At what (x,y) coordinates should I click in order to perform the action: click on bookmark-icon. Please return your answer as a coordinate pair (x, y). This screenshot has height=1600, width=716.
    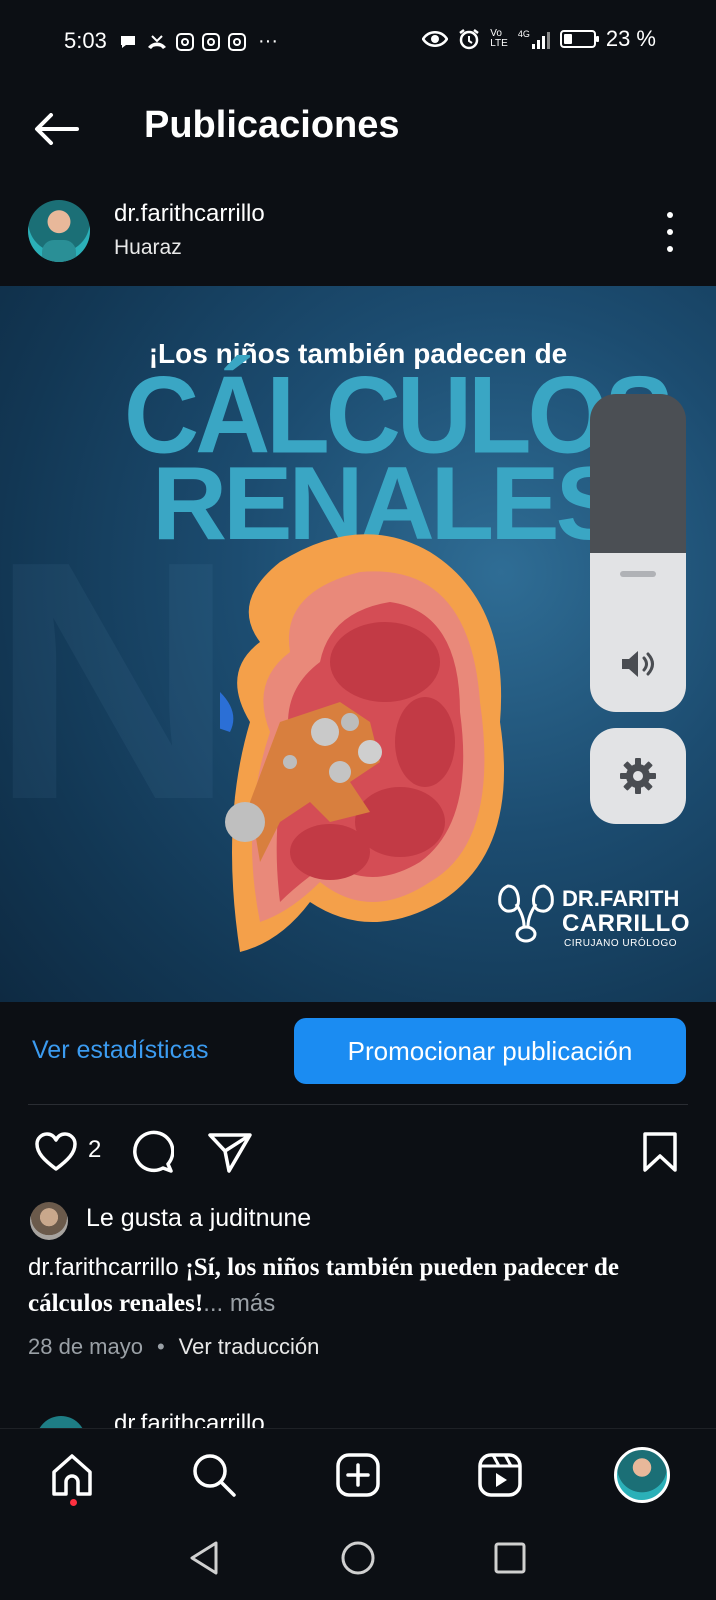
    Looking at the image, I should click on (660, 1152).